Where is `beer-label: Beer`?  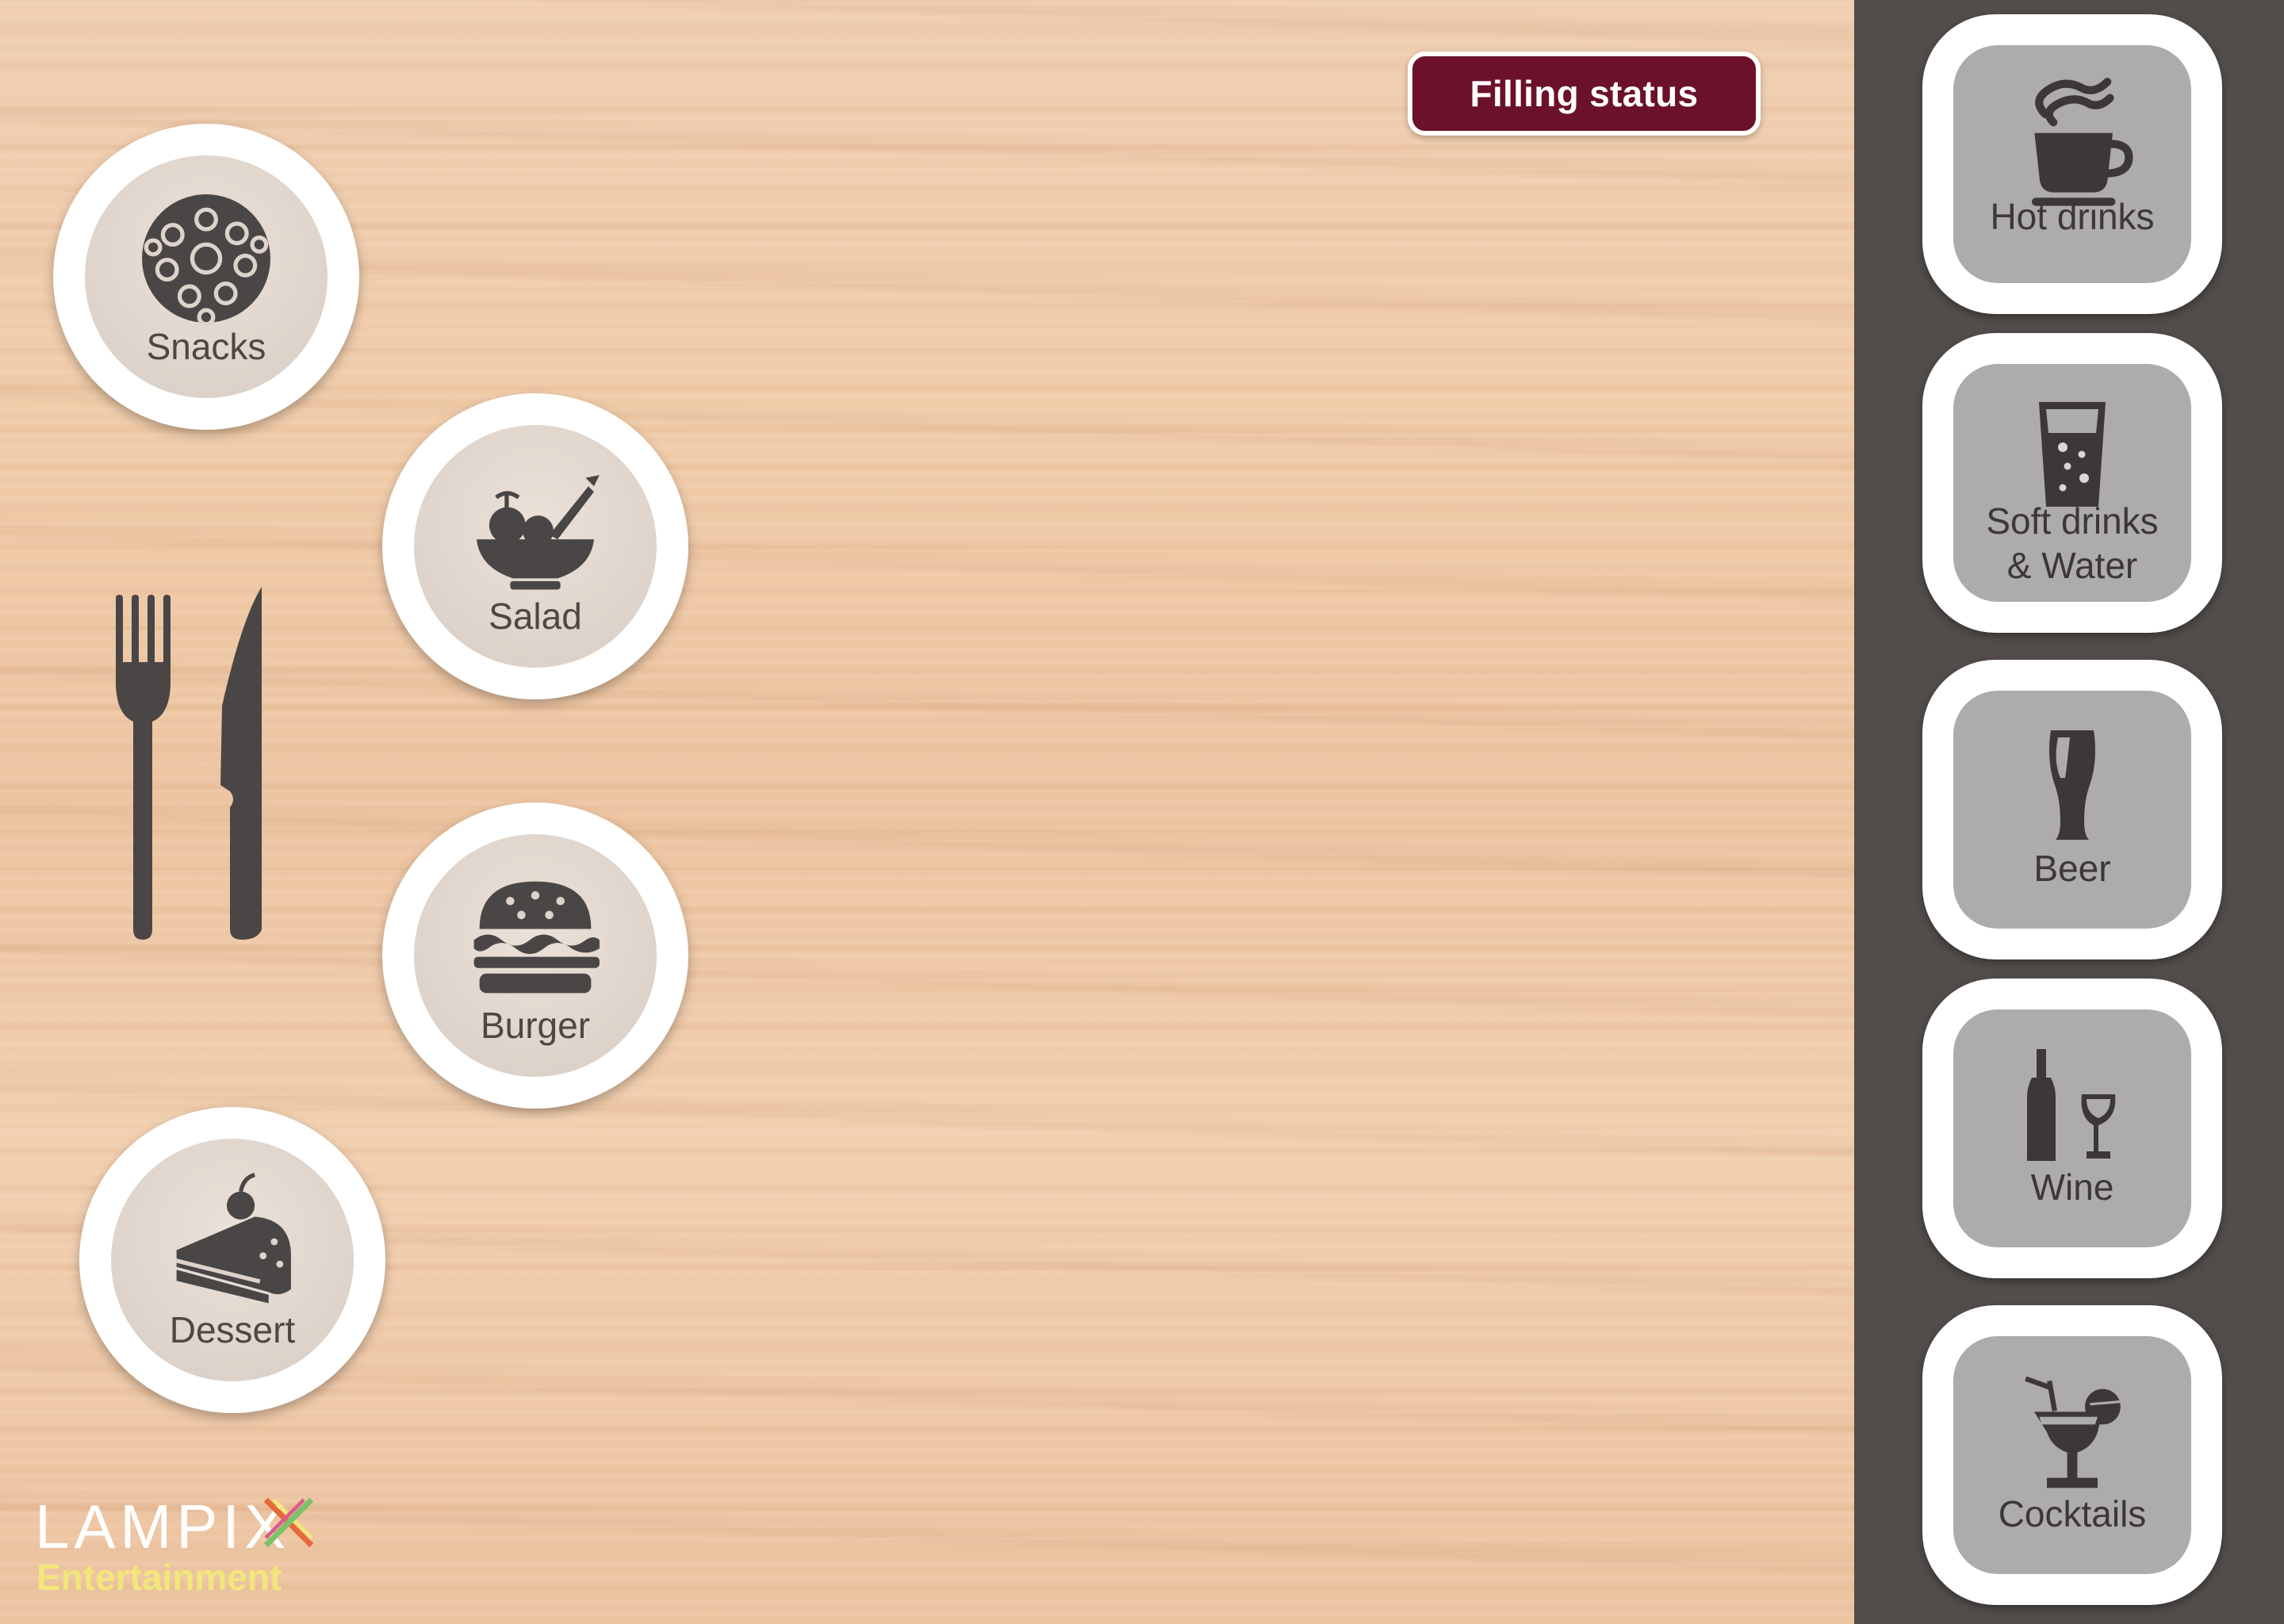
beer-label: Beer is located at coordinates (2072, 868).